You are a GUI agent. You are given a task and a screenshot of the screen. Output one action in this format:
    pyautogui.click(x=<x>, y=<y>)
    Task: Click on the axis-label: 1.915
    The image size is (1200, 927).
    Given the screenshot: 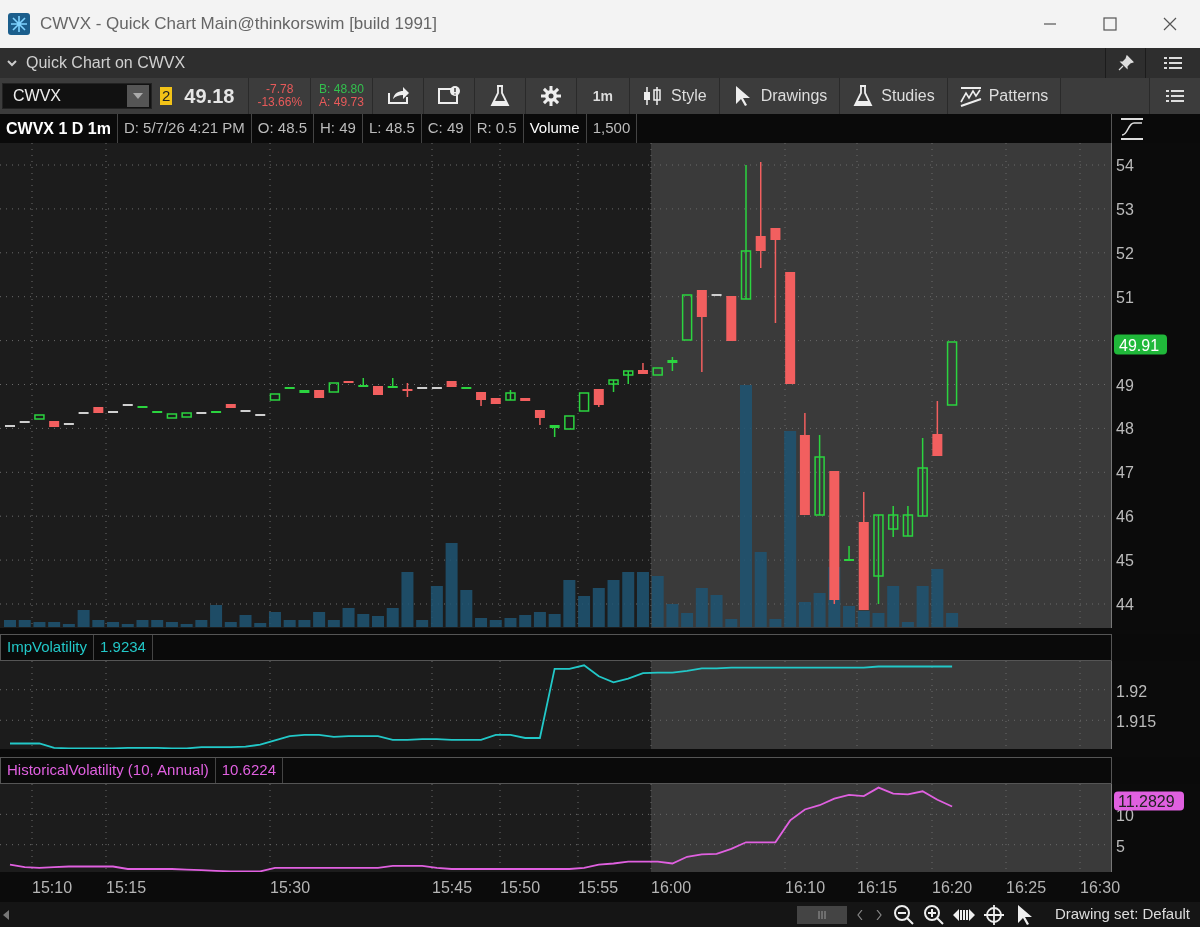 What is the action you would take?
    pyautogui.click(x=1136, y=722)
    